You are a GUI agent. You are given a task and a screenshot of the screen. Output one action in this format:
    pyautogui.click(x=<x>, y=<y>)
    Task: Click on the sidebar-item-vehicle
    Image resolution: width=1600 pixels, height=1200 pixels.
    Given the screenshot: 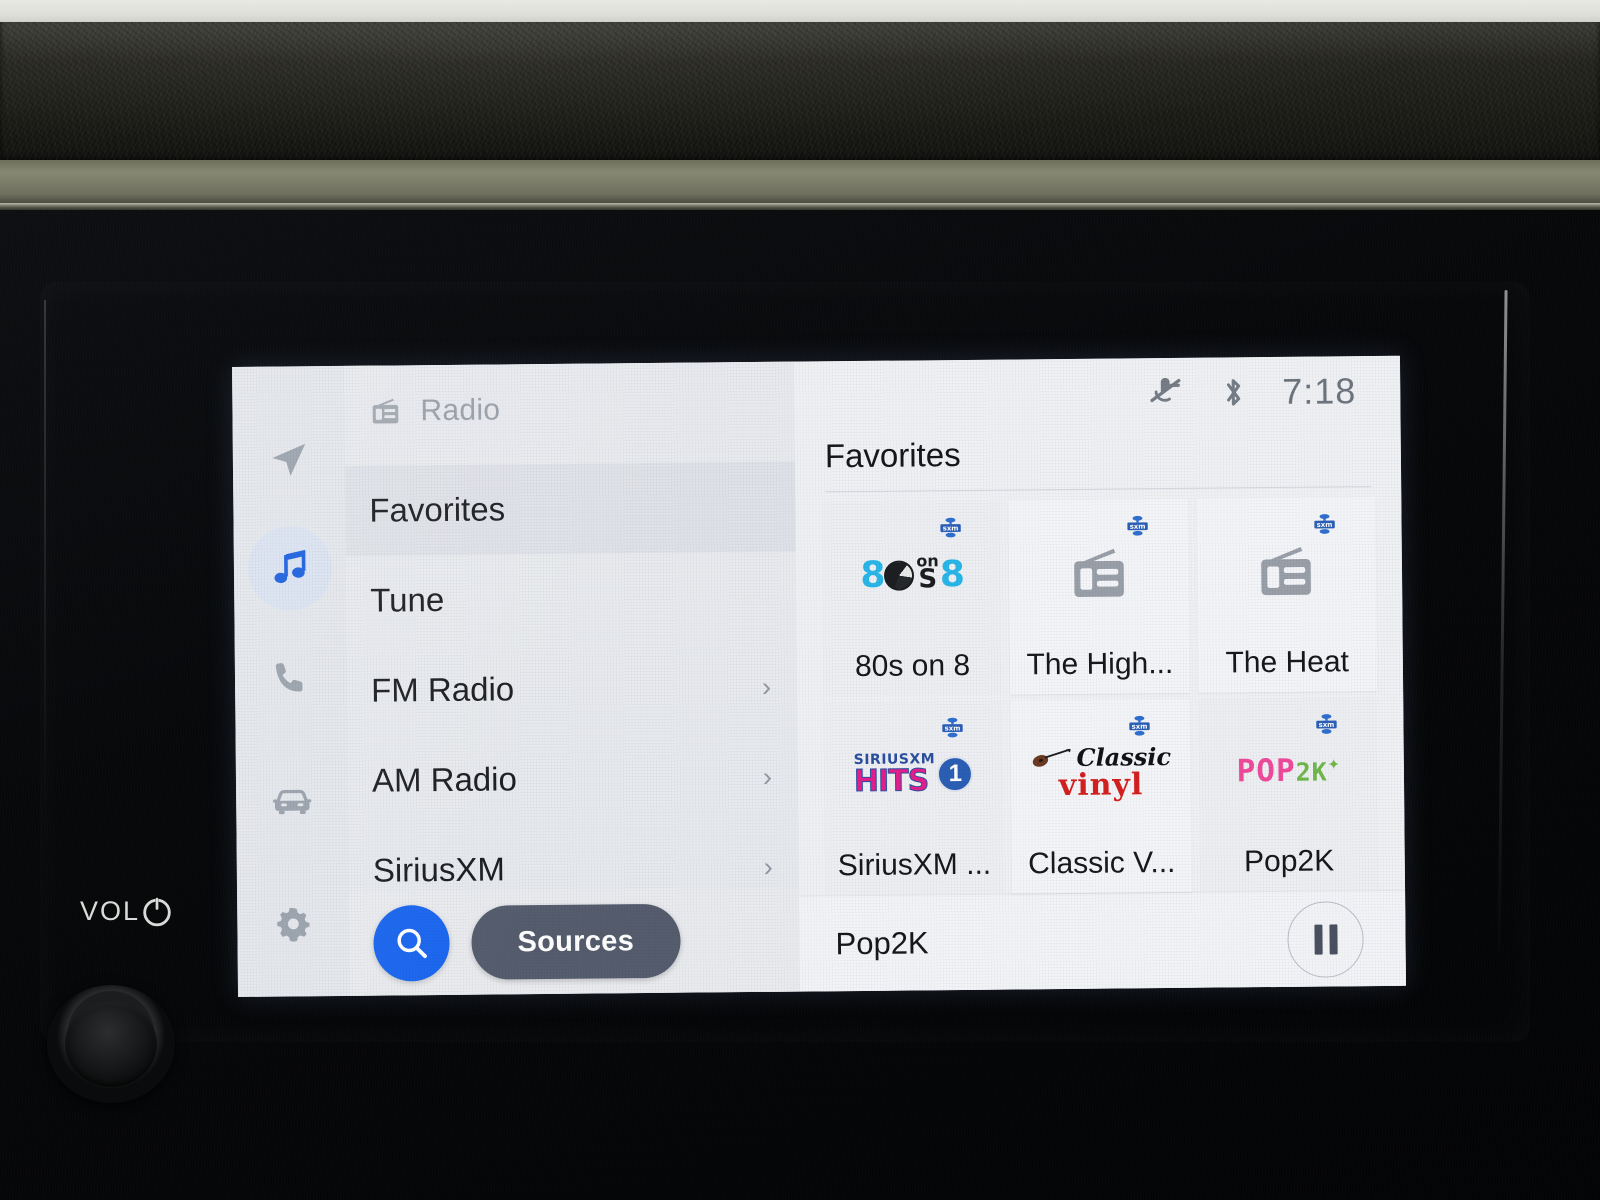 What is the action you would take?
    pyautogui.click(x=292, y=802)
    